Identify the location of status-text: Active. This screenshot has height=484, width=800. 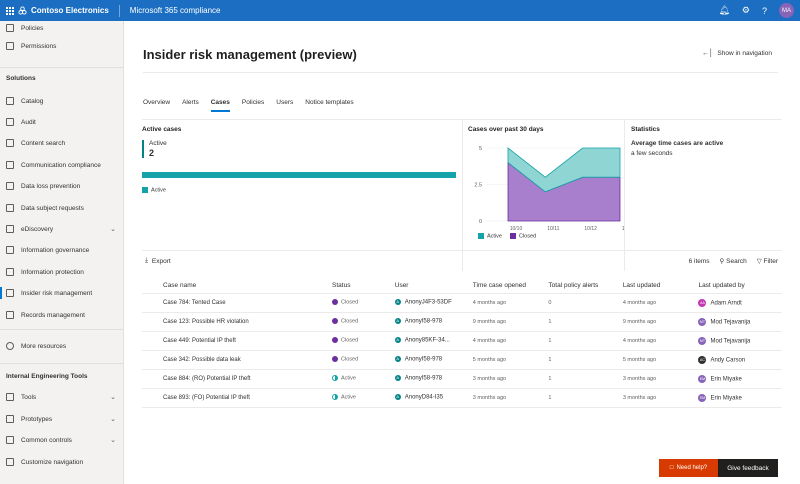
(348, 397).